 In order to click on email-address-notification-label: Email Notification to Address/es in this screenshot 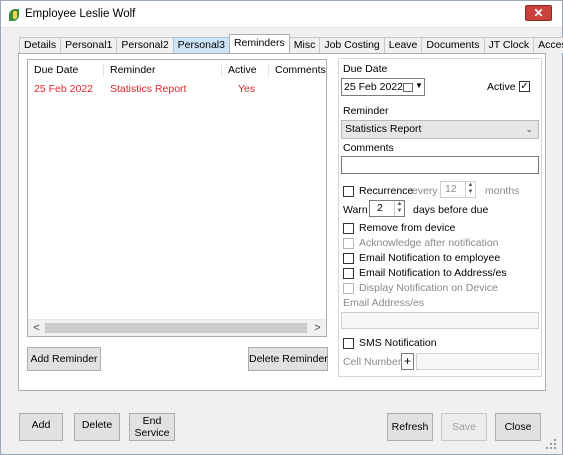, I will do `click(433, 273)`.